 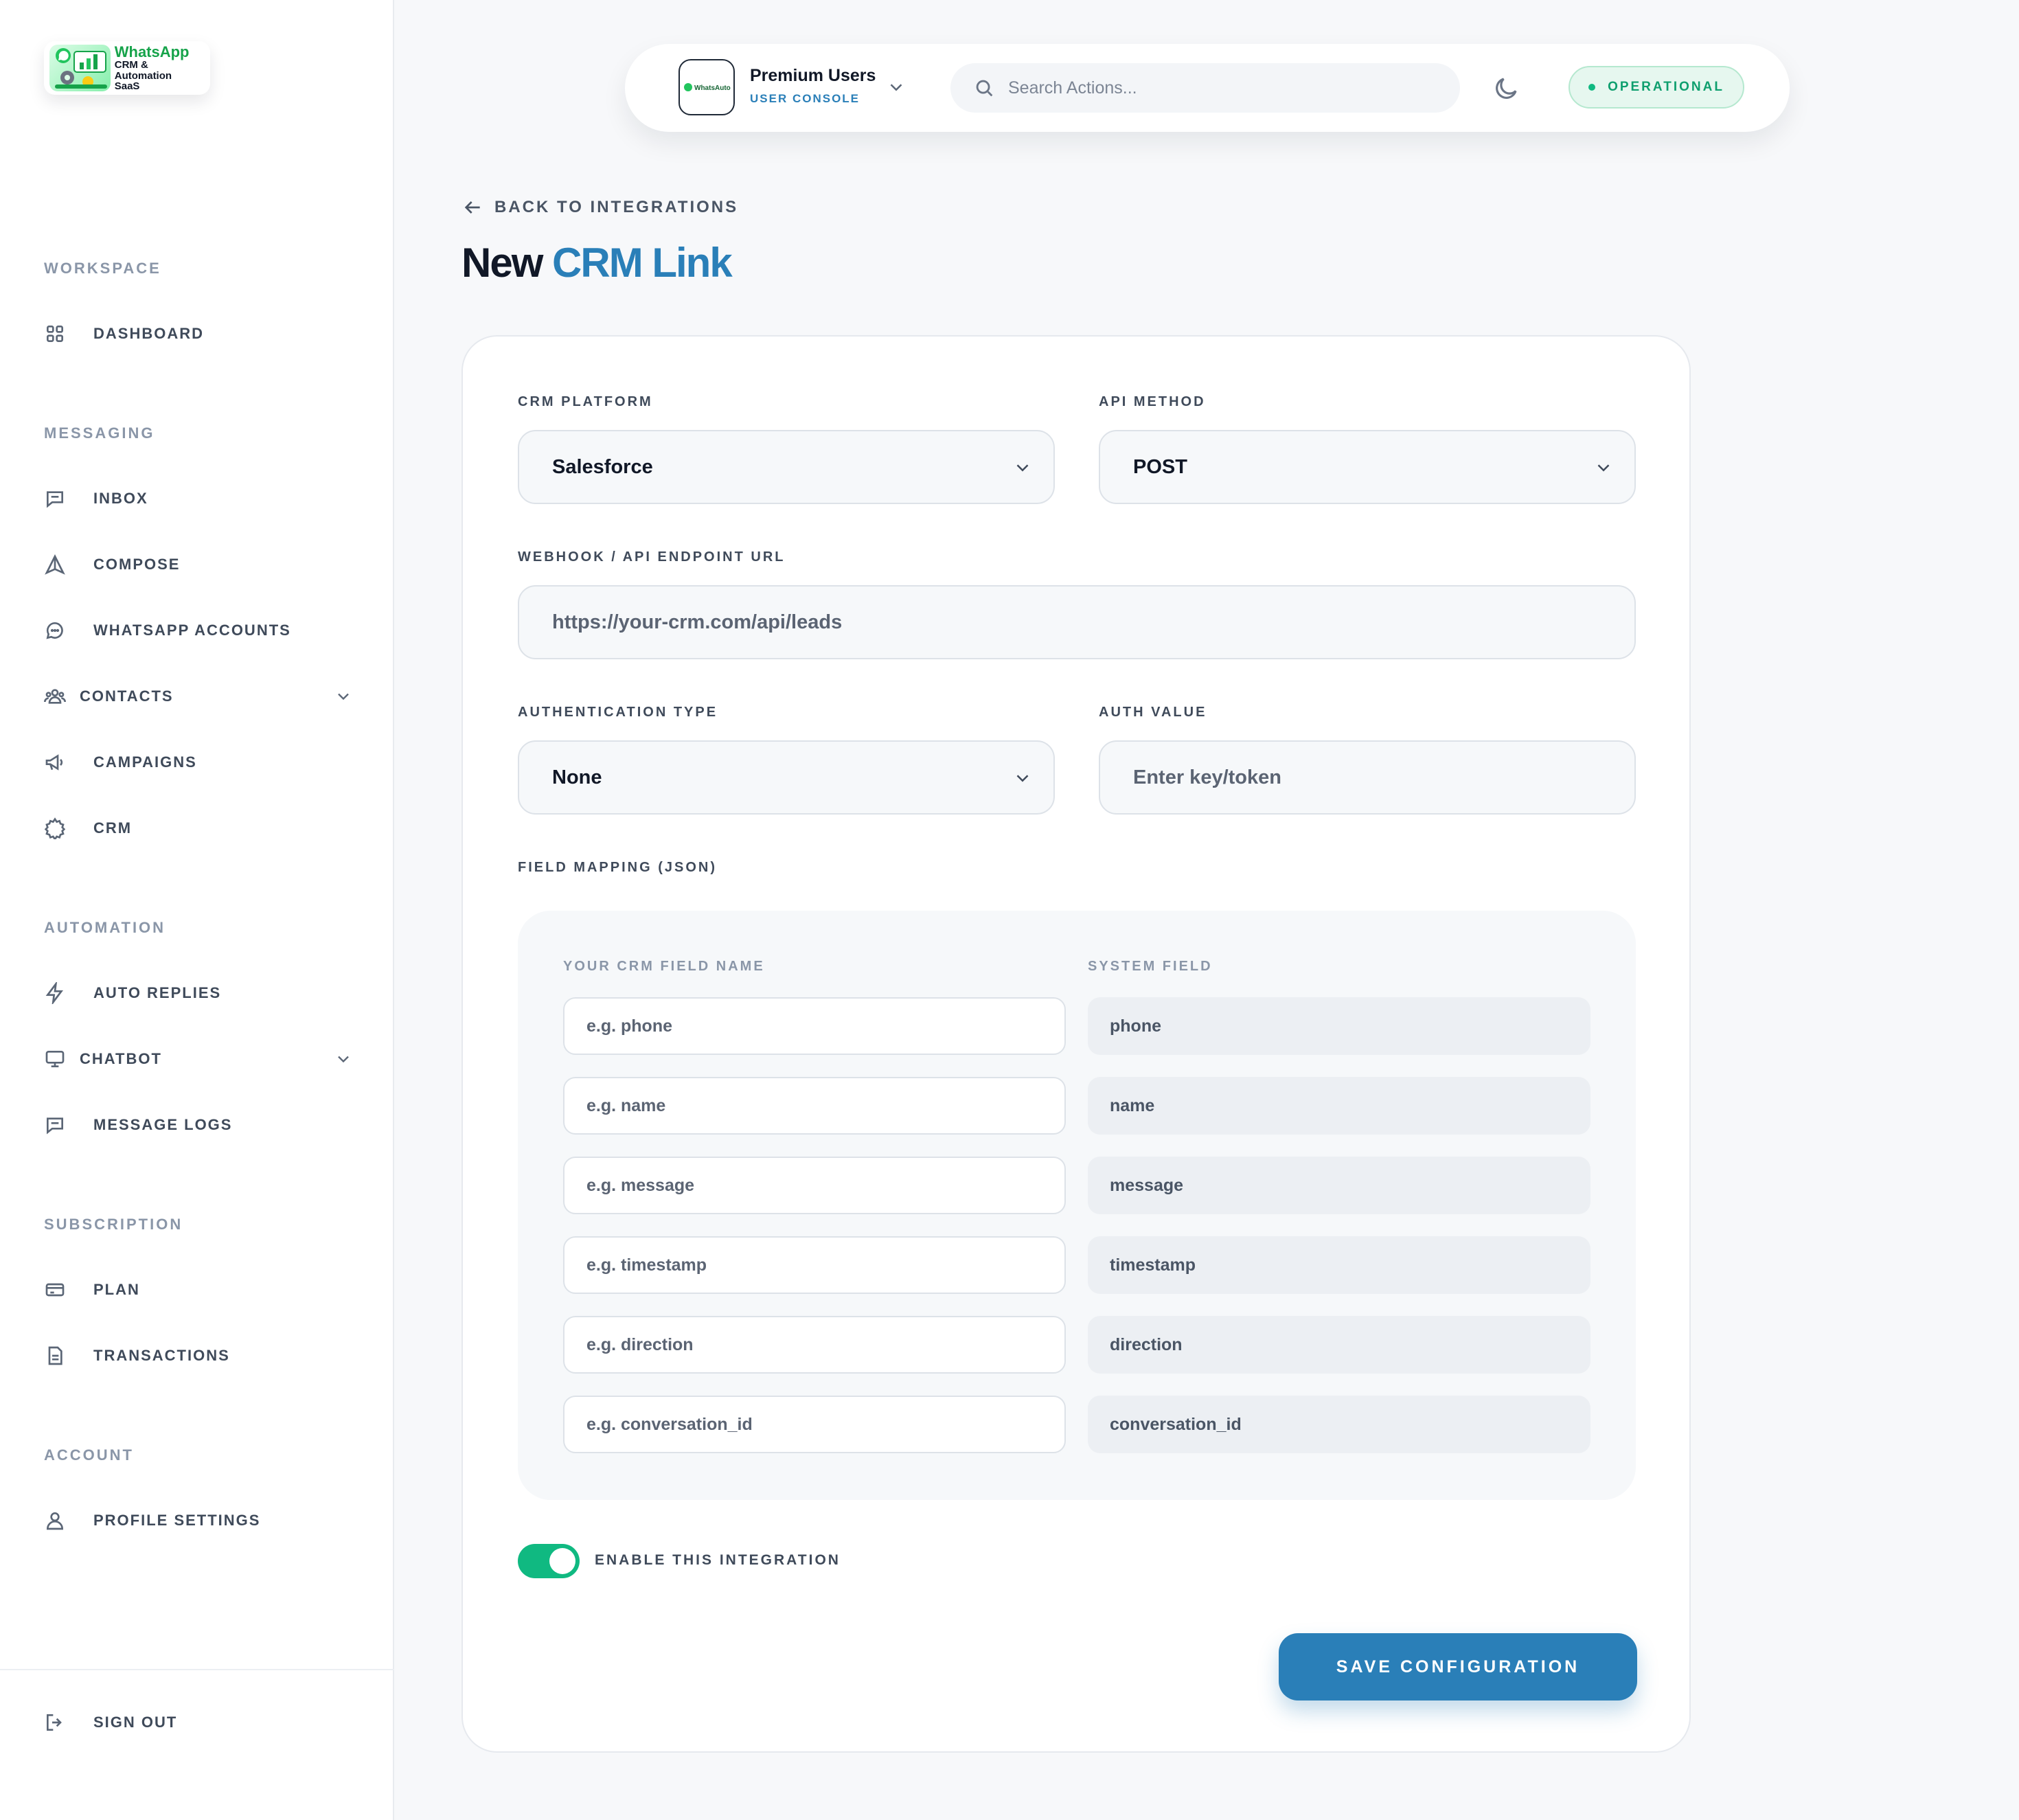 I want to click on system-field: name, so click(x=1339, y=1106).